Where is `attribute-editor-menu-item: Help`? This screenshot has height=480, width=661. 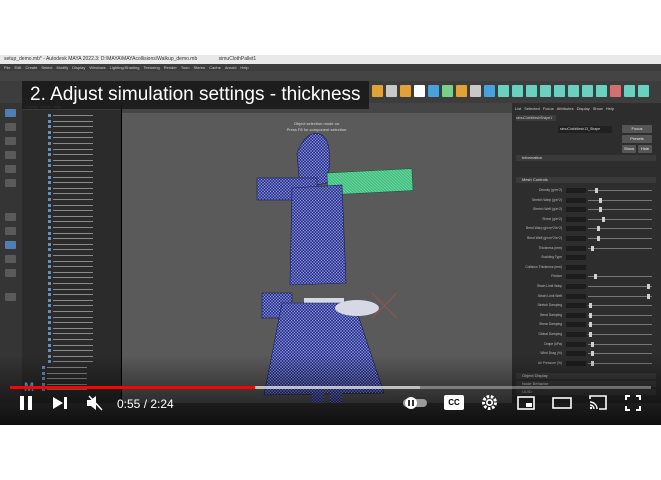 attribute-editor-menu-item: Help is located at coordinates (610, 108).